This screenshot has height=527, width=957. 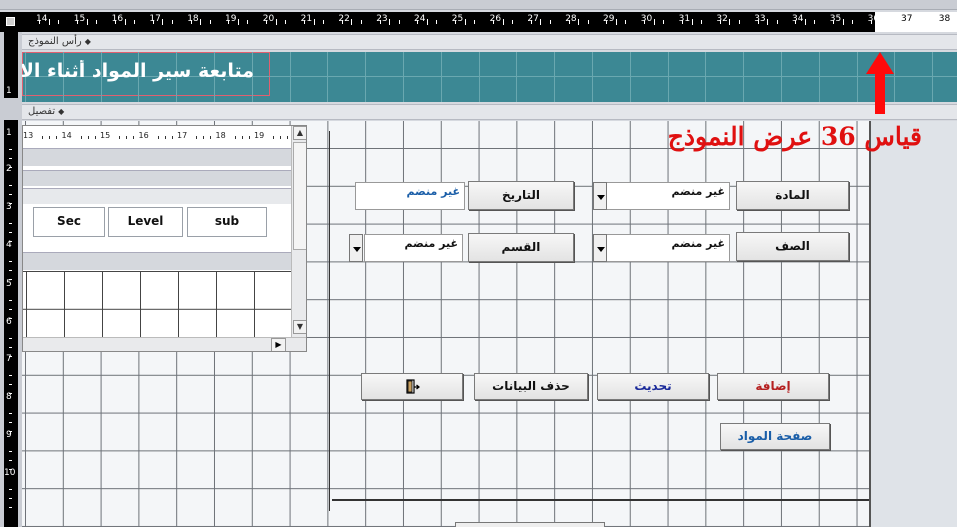 What do you see at coordinates (792, 195) in the screenshot?
I see `subject-label-button: المادة` at bounding box center [792, 195].